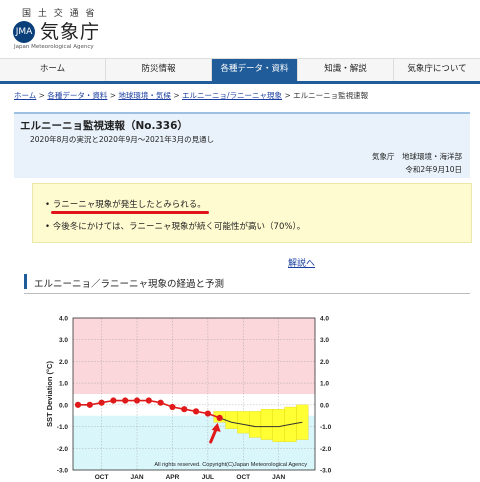 The image size is (480, 482). I want to click on global-nav: ホーム 防災情報 各種データ・資料 知識・解説 気象庁について, so click(240, 71).